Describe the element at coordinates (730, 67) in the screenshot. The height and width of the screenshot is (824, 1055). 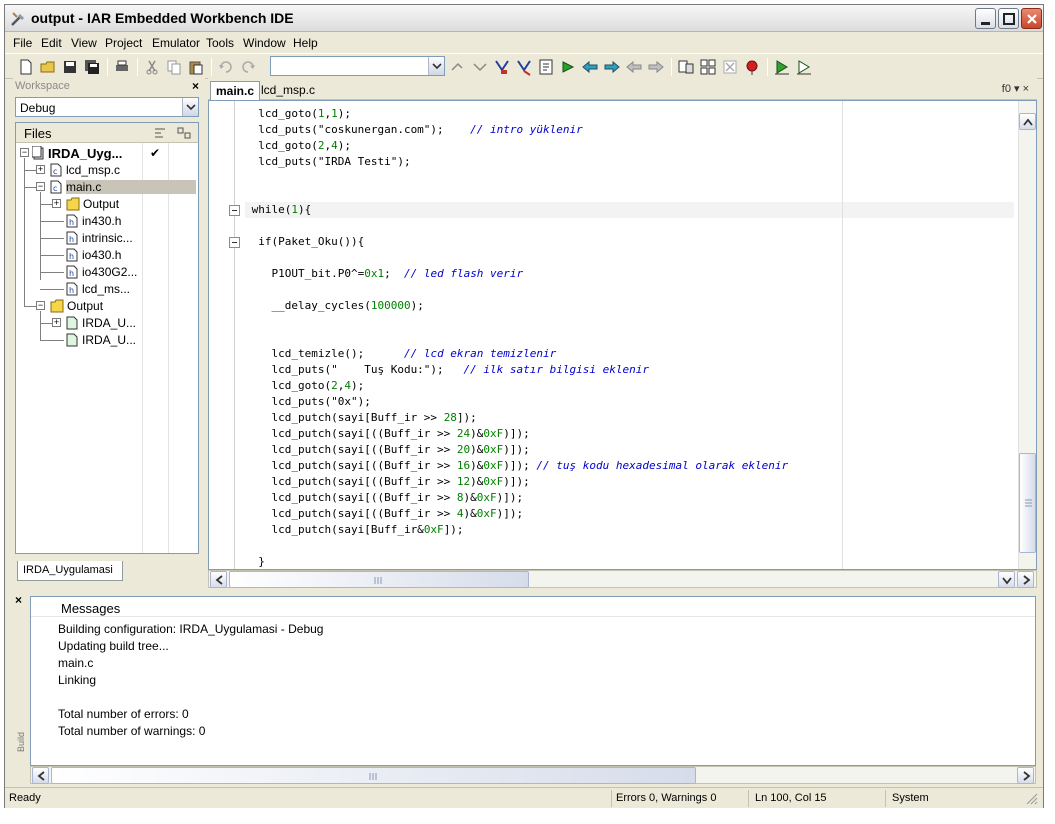
I see `stop-build-icon` at that location.